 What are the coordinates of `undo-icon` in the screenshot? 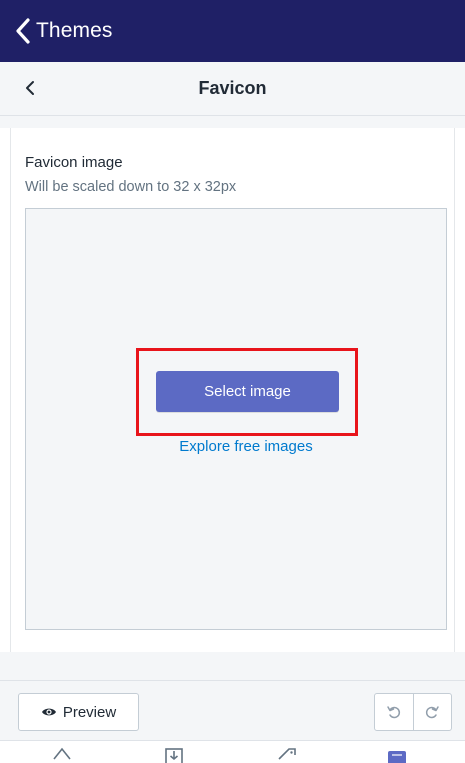 It's located at (393, 712).